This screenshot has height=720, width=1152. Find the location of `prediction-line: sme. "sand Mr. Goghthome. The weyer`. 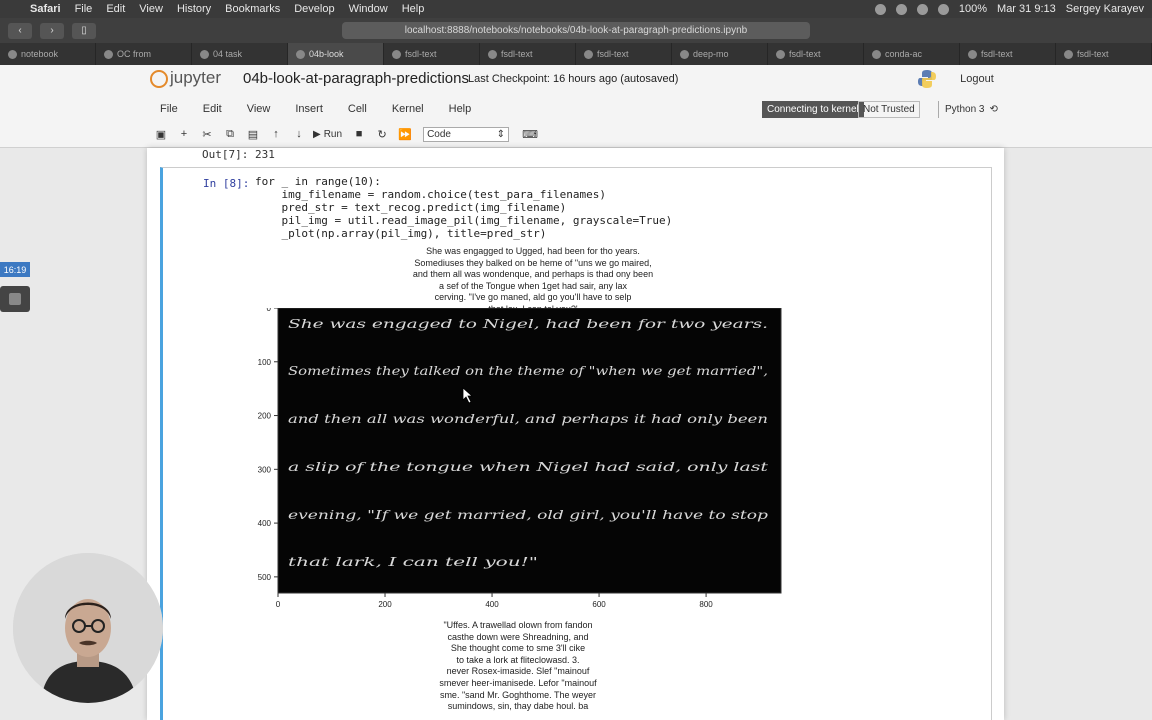

prediction-line: sme. "sand Mr. Goghthome. The weyer is located at coordinates (518, 694).